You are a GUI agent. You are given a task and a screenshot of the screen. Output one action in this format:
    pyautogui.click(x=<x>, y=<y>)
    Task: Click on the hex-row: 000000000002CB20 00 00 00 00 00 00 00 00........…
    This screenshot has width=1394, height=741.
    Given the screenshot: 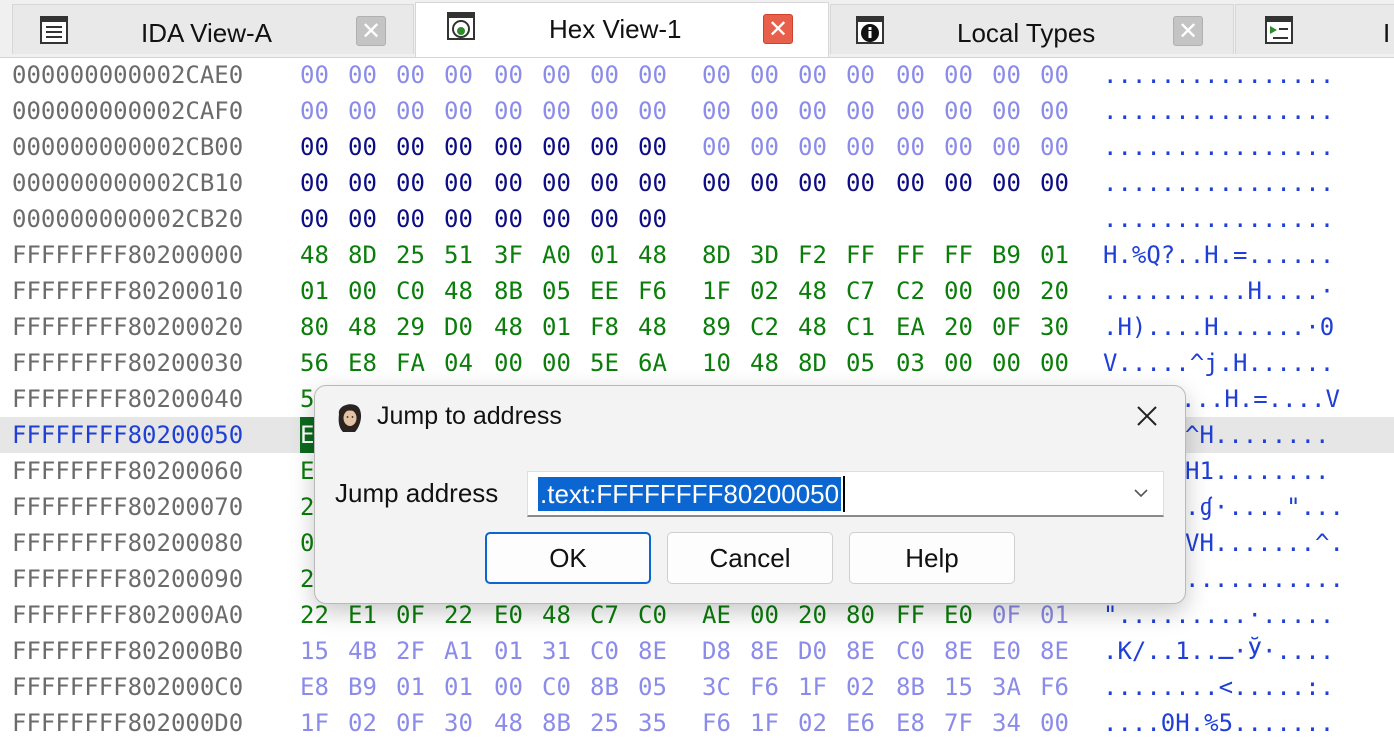 What is the action you would take?
    pyautogui.click(x=697, y=219)
    